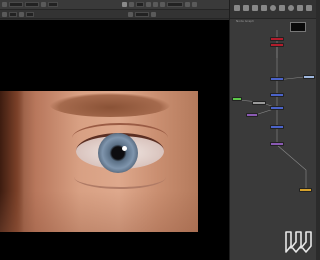 This screenshot has width=320, height=260. I want to click on lower-eyelid, so click(120, 177).